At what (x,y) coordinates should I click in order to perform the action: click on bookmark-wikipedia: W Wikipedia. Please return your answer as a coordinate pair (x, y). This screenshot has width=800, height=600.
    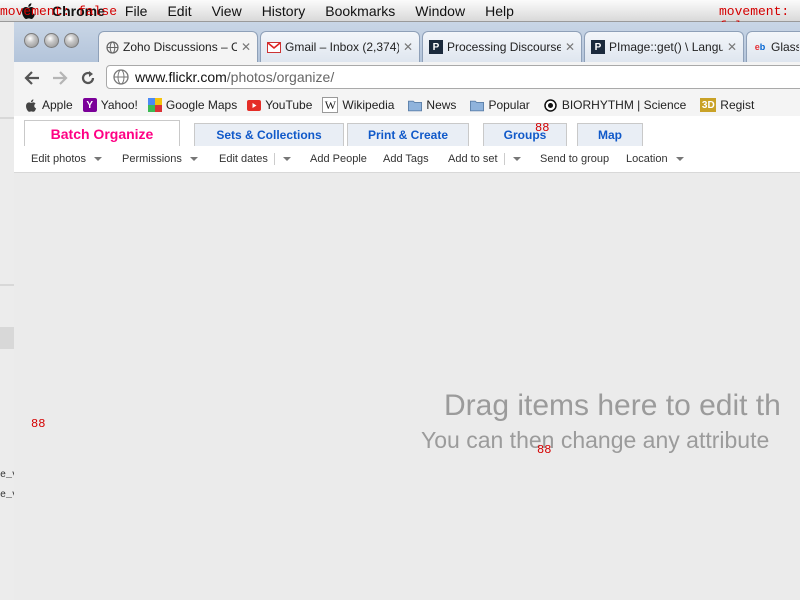
    Looking at the image, I should click on (358, 105).